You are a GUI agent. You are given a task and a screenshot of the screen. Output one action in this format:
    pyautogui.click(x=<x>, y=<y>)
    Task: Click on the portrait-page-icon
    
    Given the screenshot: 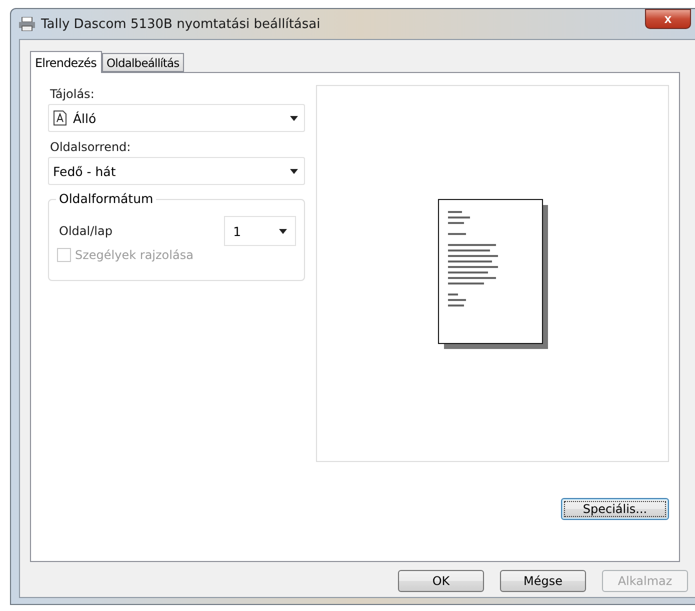 What is the action you would take?
    pyautogui.click(x=60, y=118)
    